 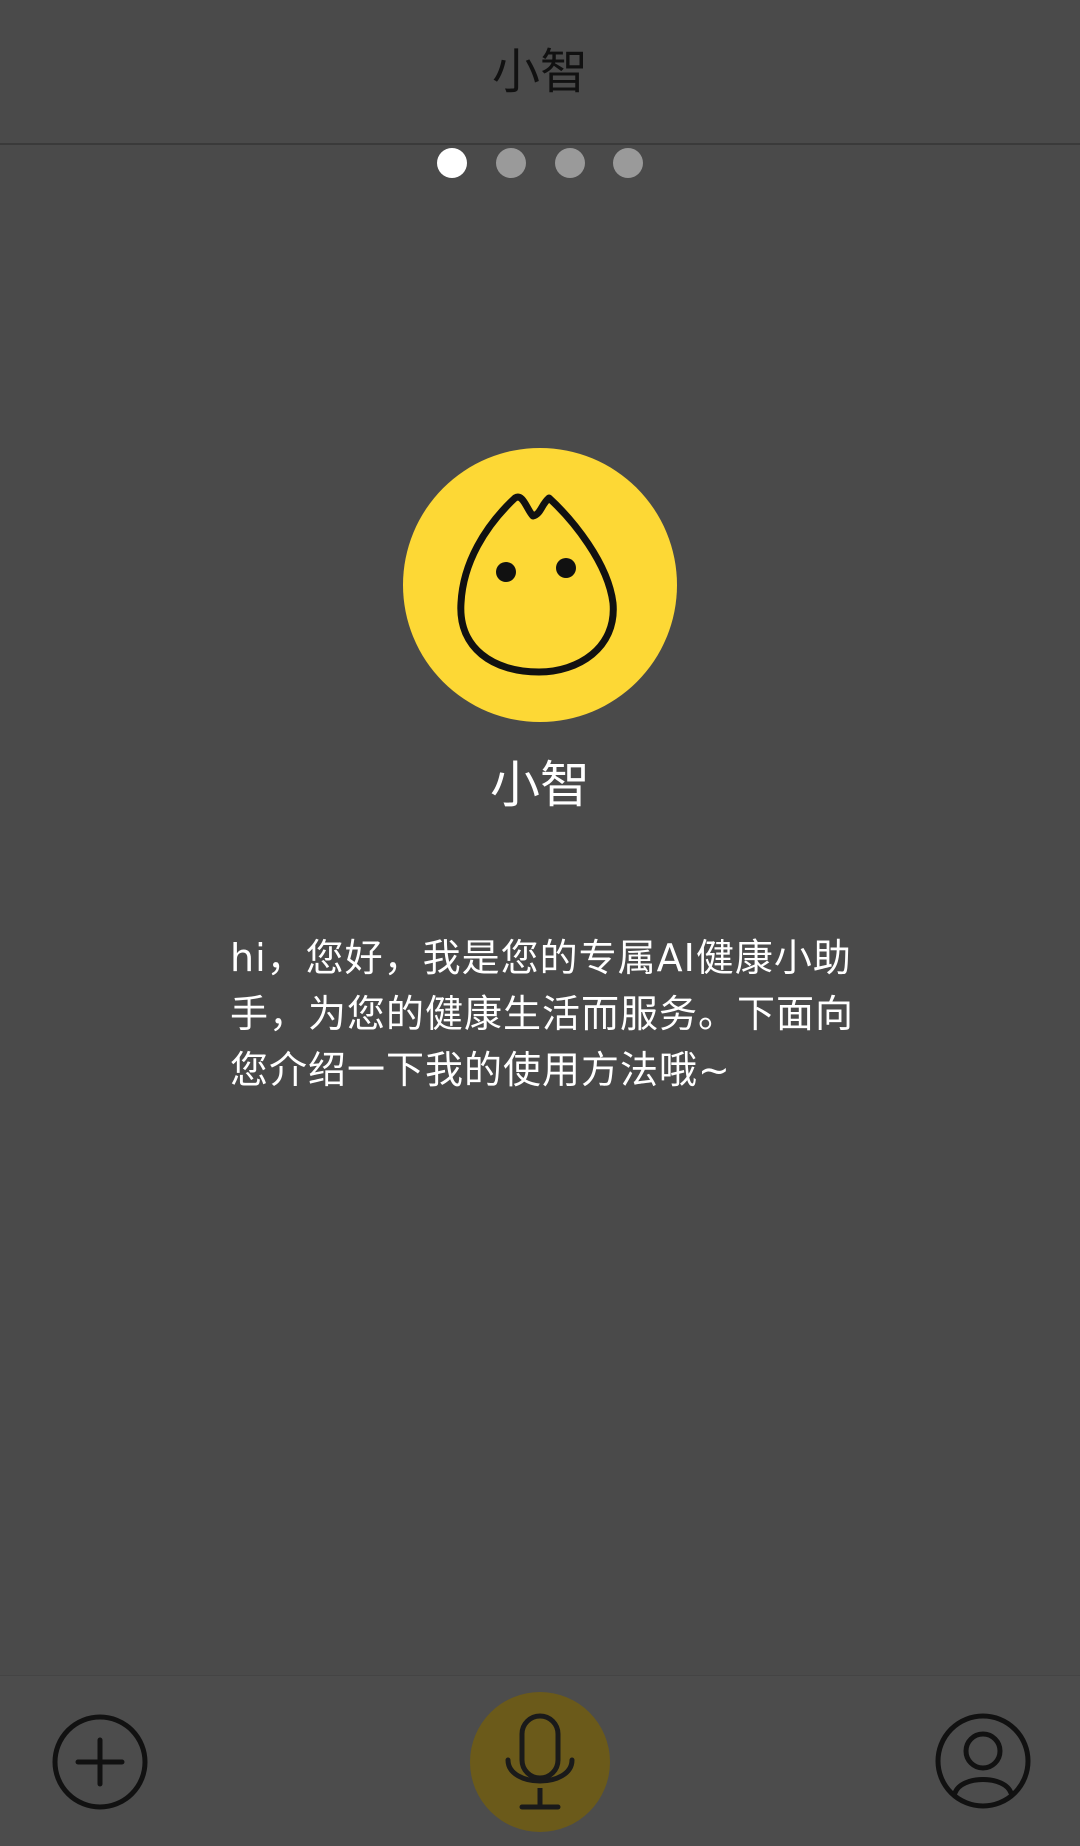 I want to click on user-profile-icon, so click(x=983, y=1761).